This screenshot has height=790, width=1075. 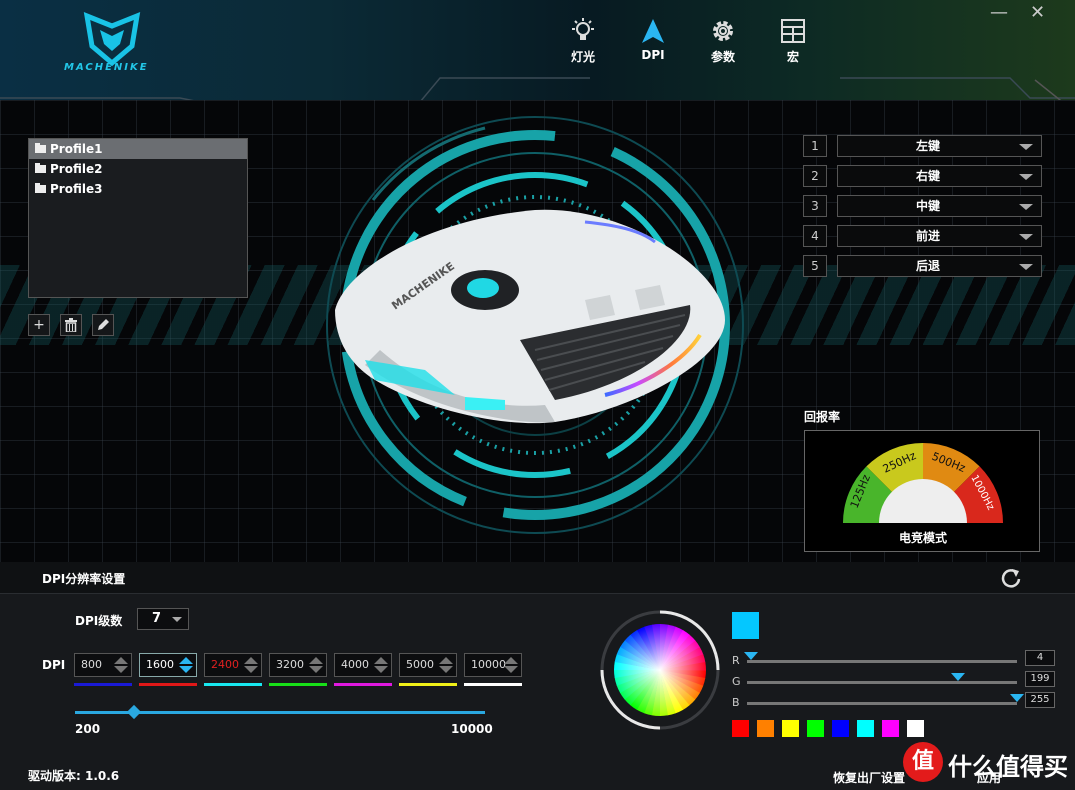 What do you see at coordinates (822, 417) in the screenshot?
I see `polling-rate-title: 回报率` at bounding box center [822, 417].